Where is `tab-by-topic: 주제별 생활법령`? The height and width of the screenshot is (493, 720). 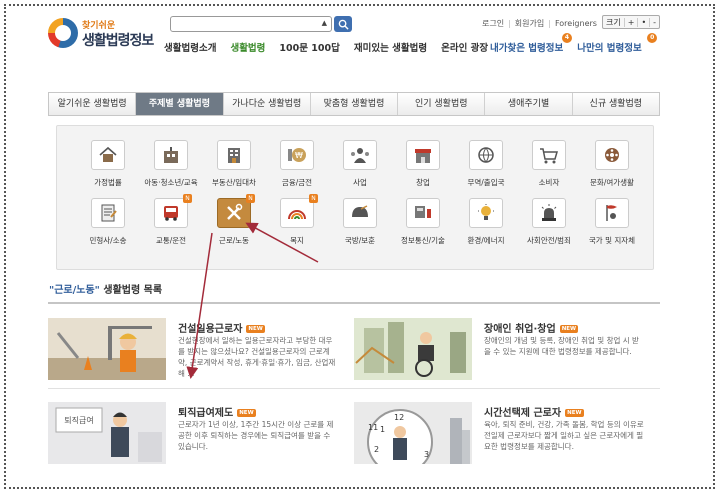
tab-by-topic: 주제별 생활법령 is located at coordinates (179, 104).